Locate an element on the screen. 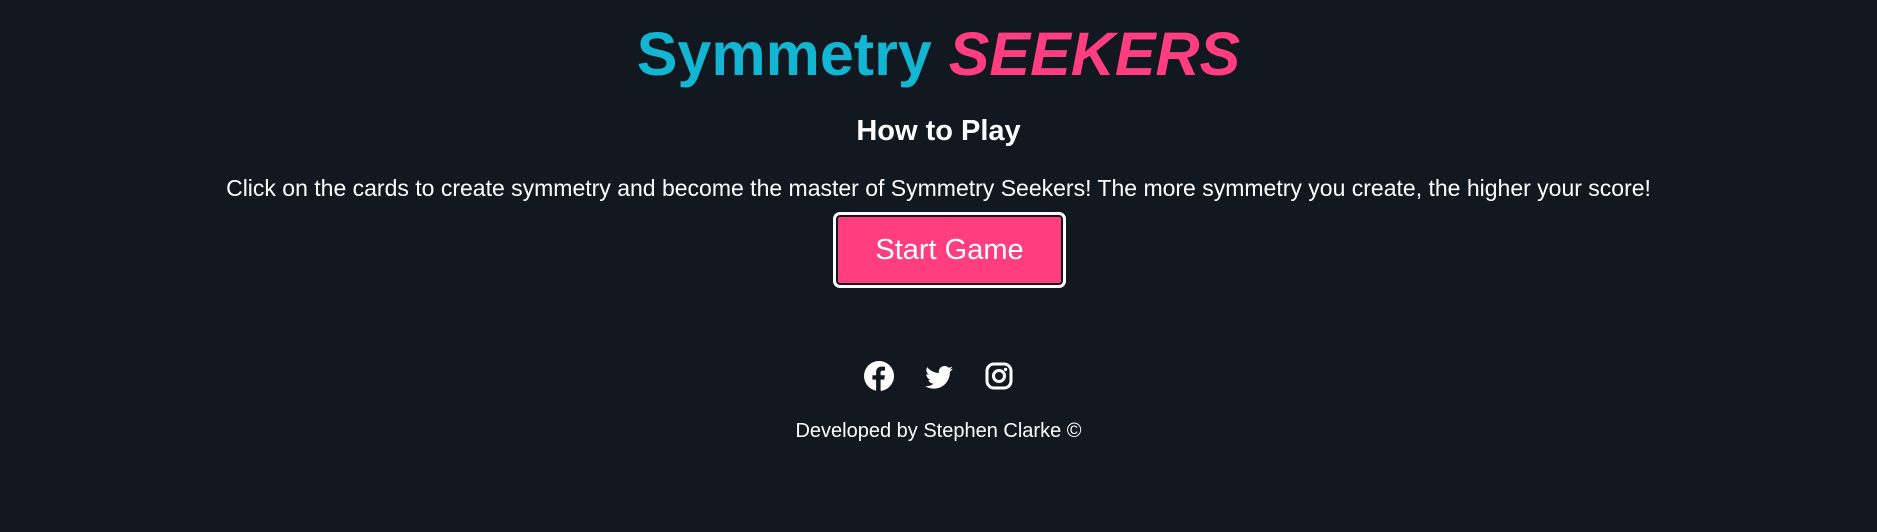 This screenshot has width=1877, height=532. social-links is located at coordinates (938, 376).